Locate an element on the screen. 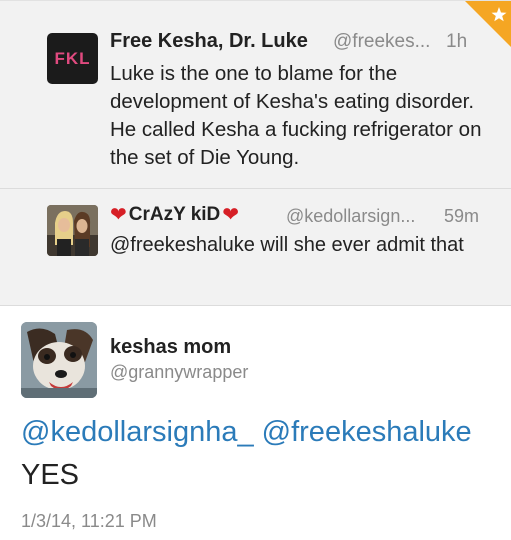 This screenshot has width=511, height=540. mention-link: @freekeshaluke is located at coordinates (367, 432).